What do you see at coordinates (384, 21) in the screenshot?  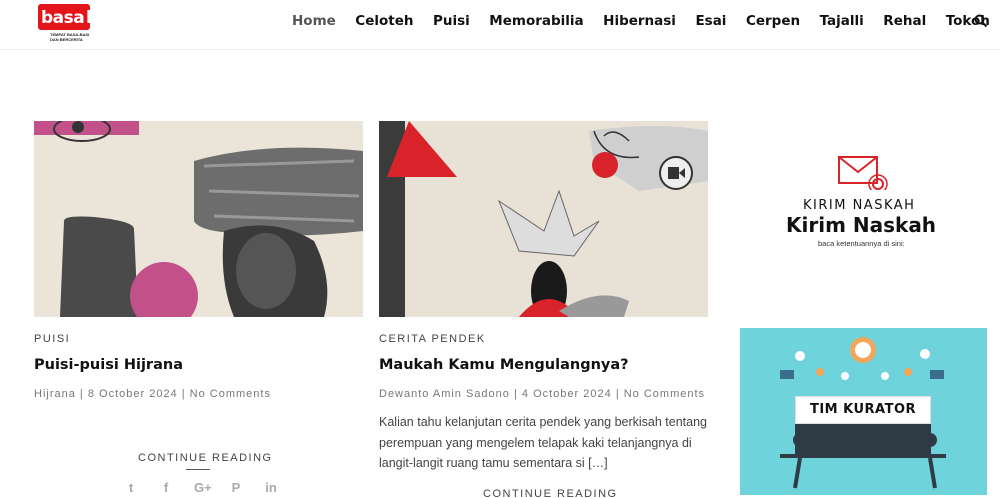 I see `nav-celoteh: Celoteh` at bounding box center [384, 21].